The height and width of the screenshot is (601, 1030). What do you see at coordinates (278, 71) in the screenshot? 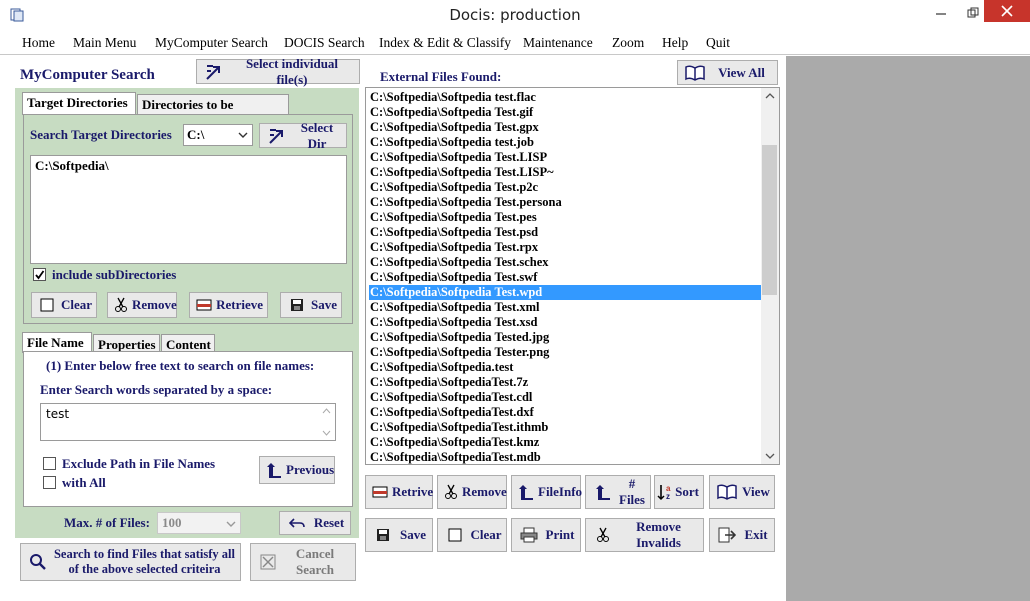
I see `select-files-button: Select individual file(s)` at bounding box center [278, 71].